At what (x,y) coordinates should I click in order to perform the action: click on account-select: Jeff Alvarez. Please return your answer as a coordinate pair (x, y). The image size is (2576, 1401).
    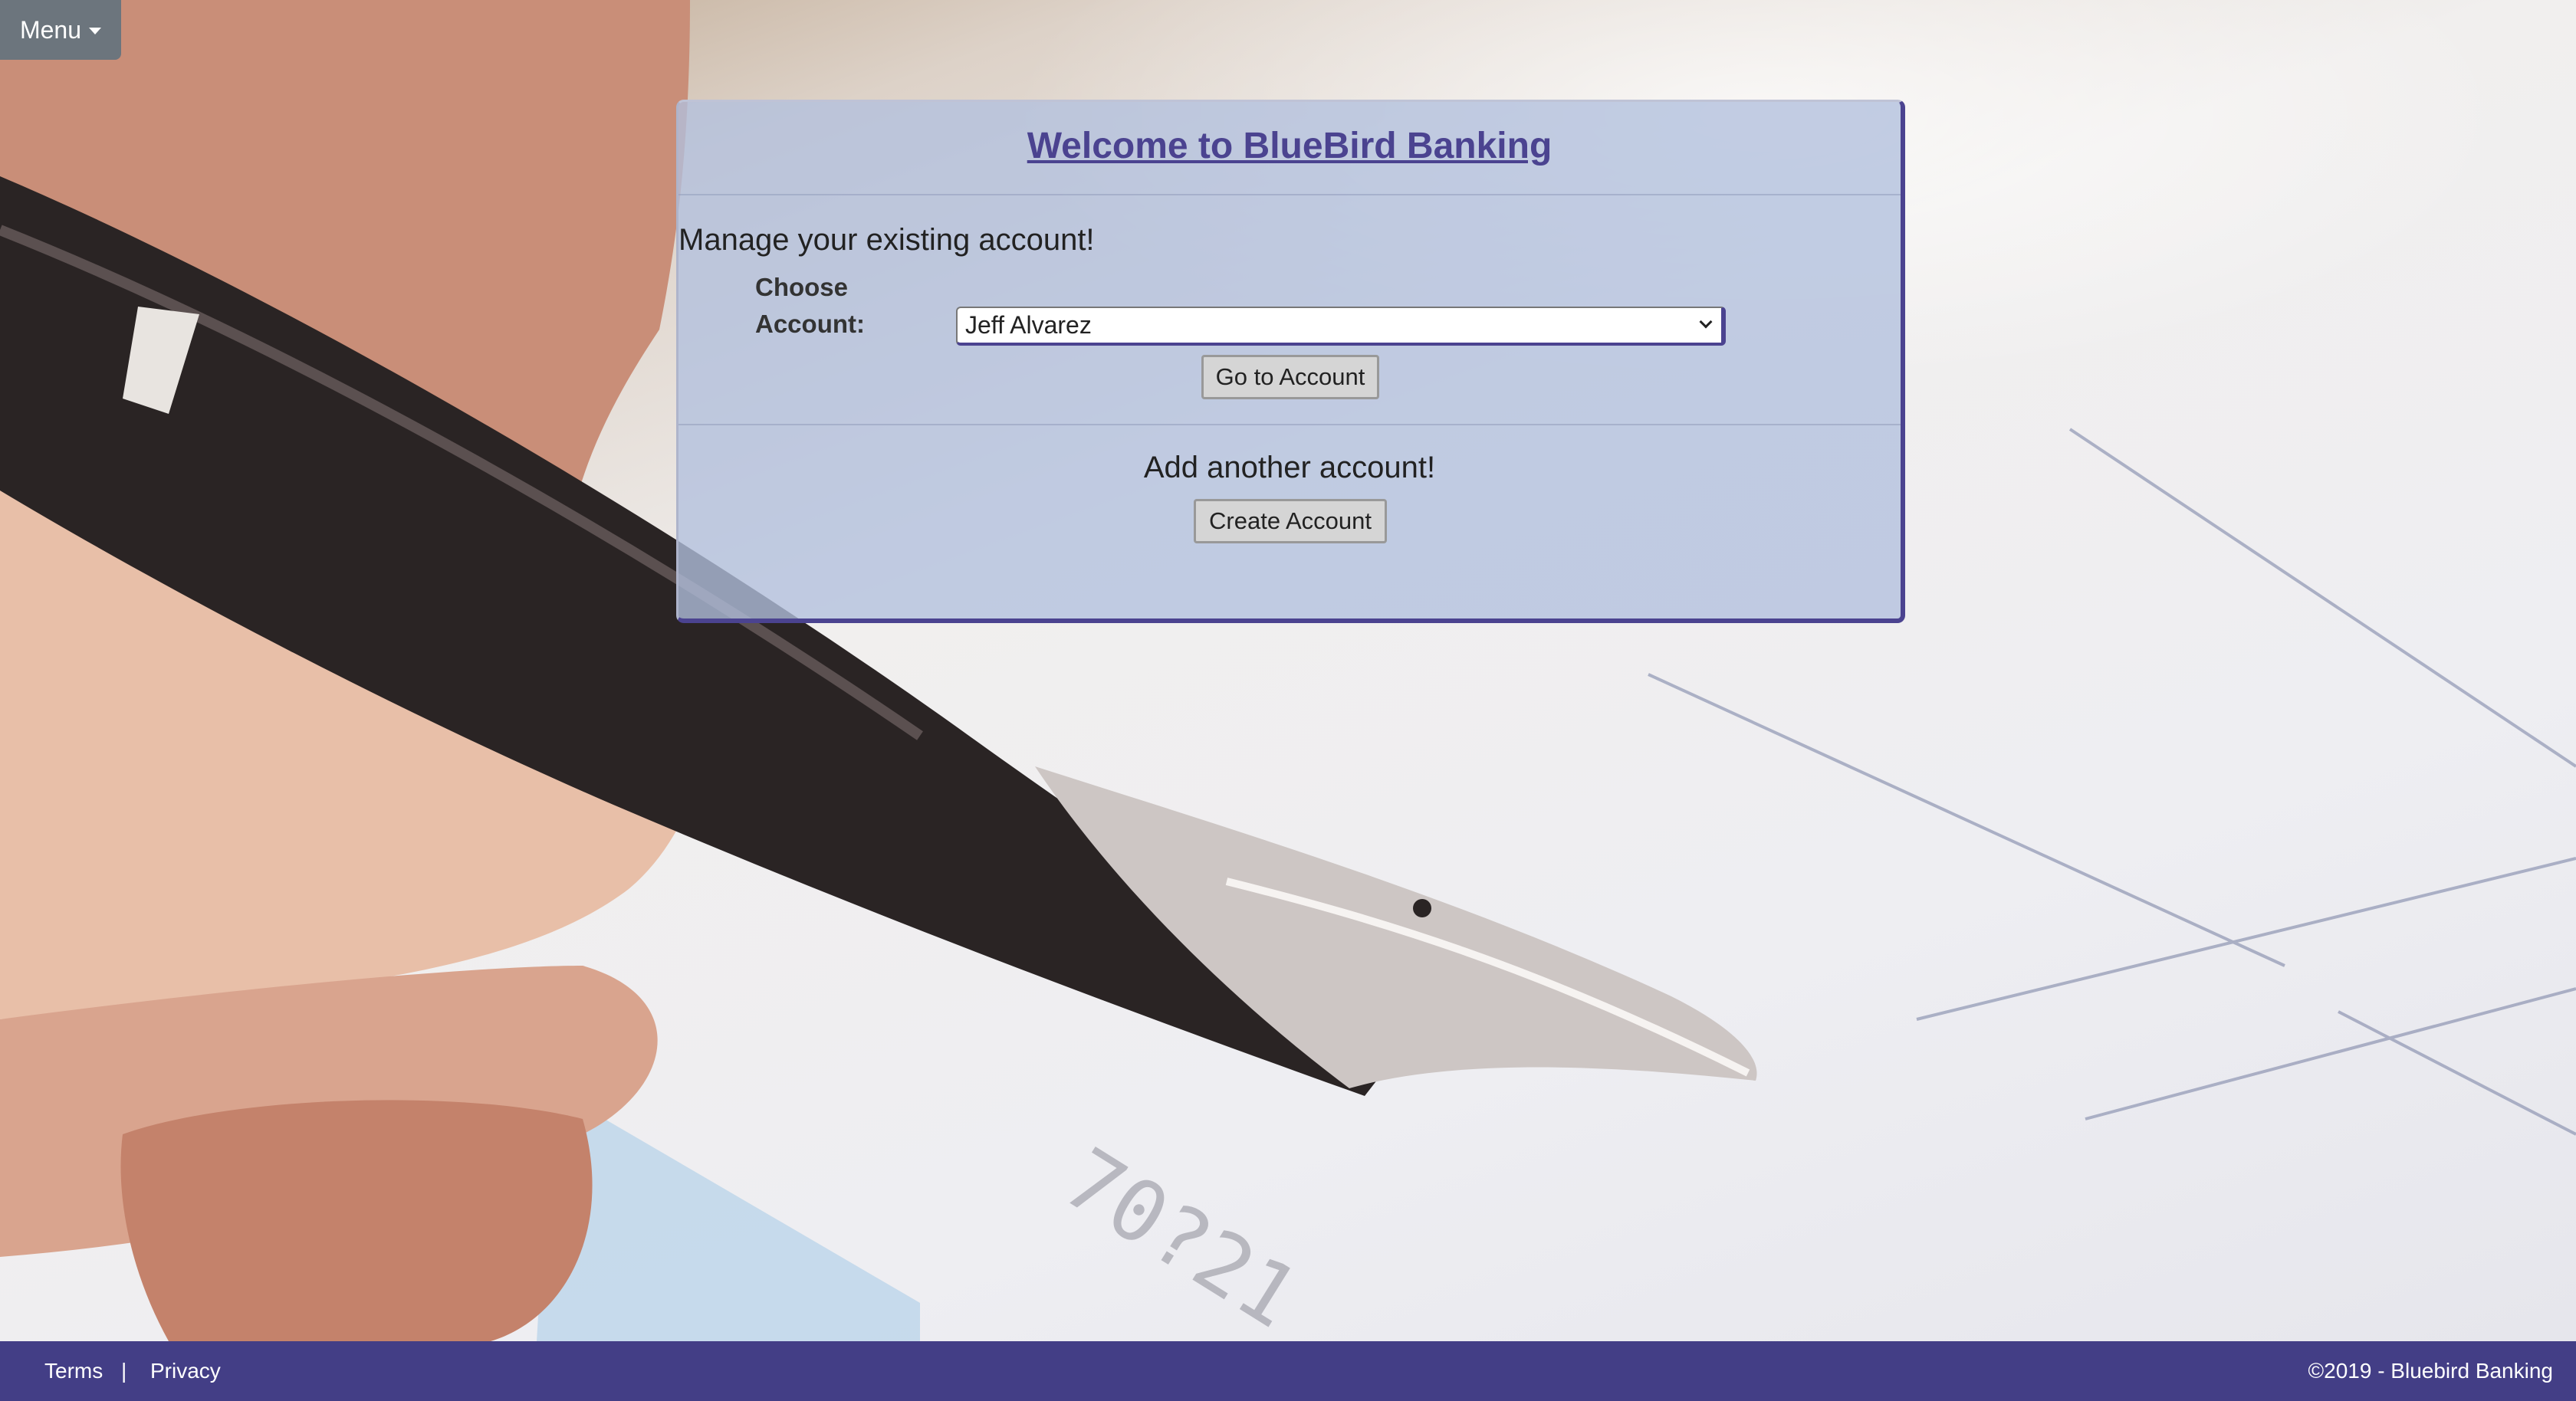
    Looking at the image, I should click on (1341, 326).